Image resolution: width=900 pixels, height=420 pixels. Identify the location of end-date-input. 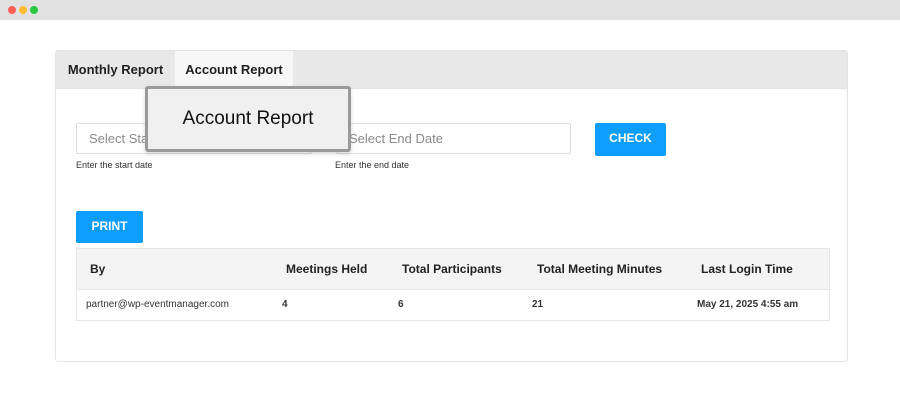
(453, 138).